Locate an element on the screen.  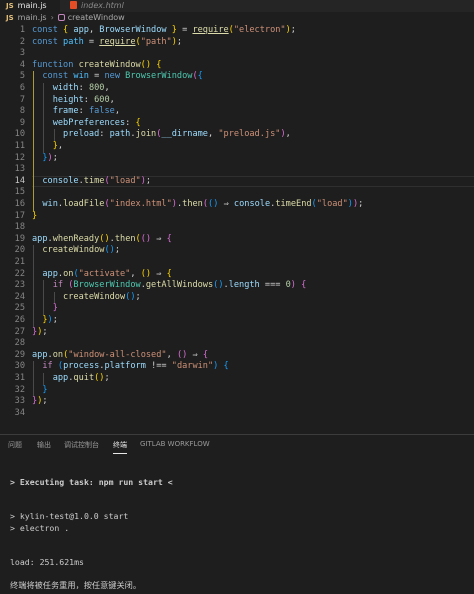
code-token: require is located at coordinates (117, 41).